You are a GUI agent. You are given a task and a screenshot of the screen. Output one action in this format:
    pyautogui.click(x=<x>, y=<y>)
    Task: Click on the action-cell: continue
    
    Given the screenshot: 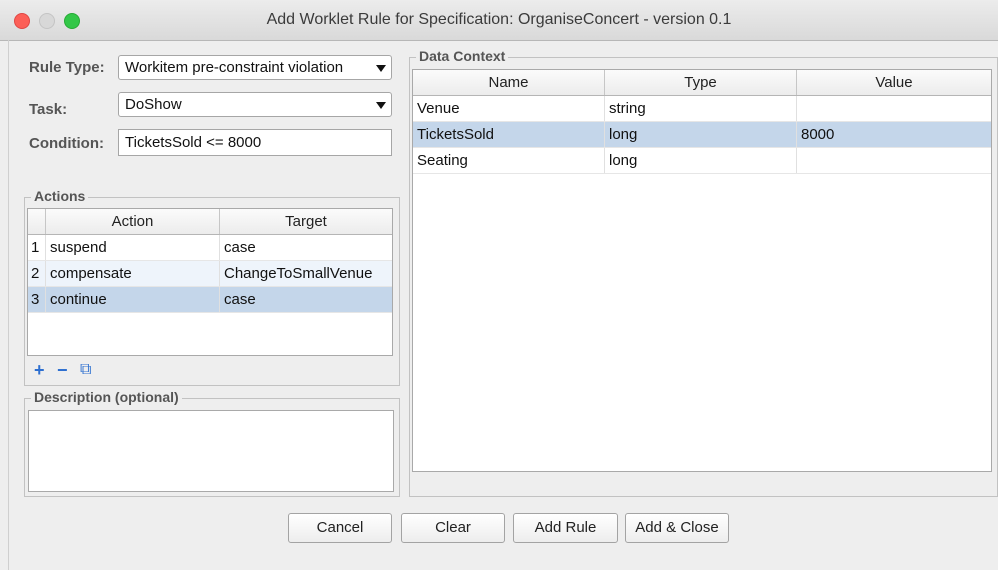 What is the action you would take?
    pyautogui.click(x=133, y=299)
    